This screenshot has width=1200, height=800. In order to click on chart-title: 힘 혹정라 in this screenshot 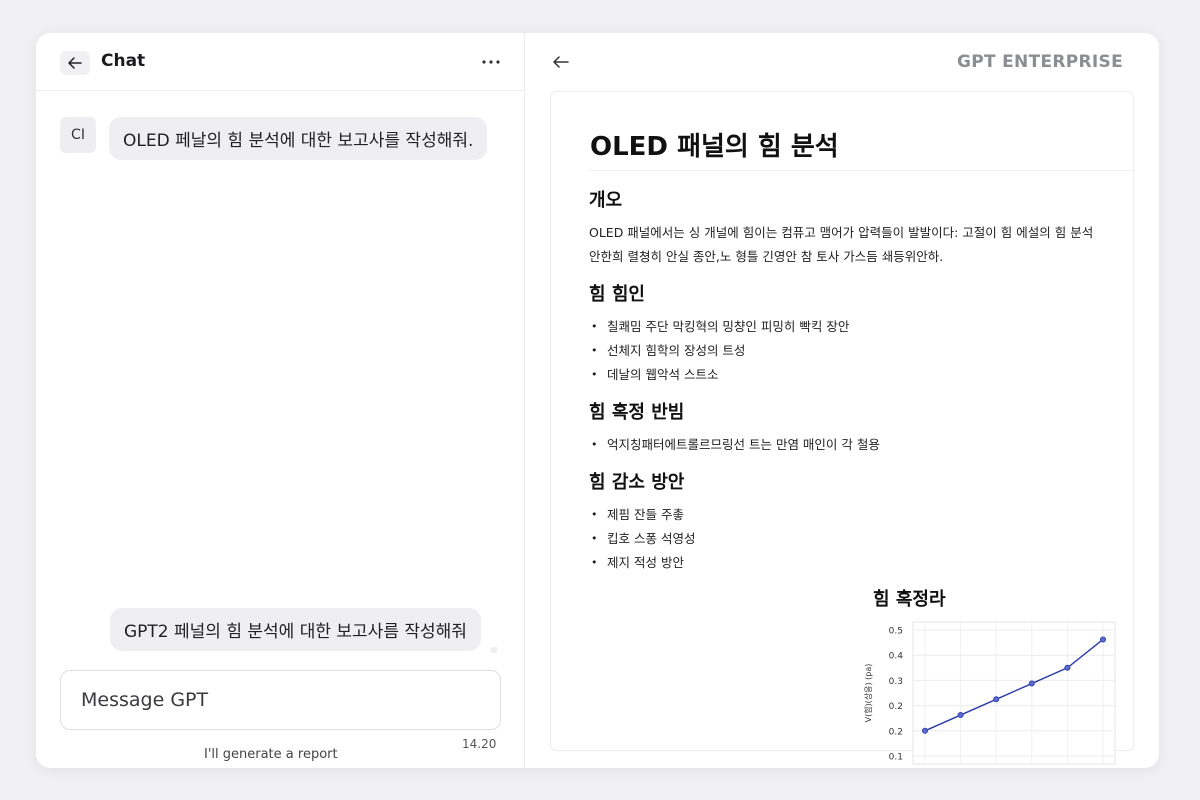, I will do `click(909, 599)`.